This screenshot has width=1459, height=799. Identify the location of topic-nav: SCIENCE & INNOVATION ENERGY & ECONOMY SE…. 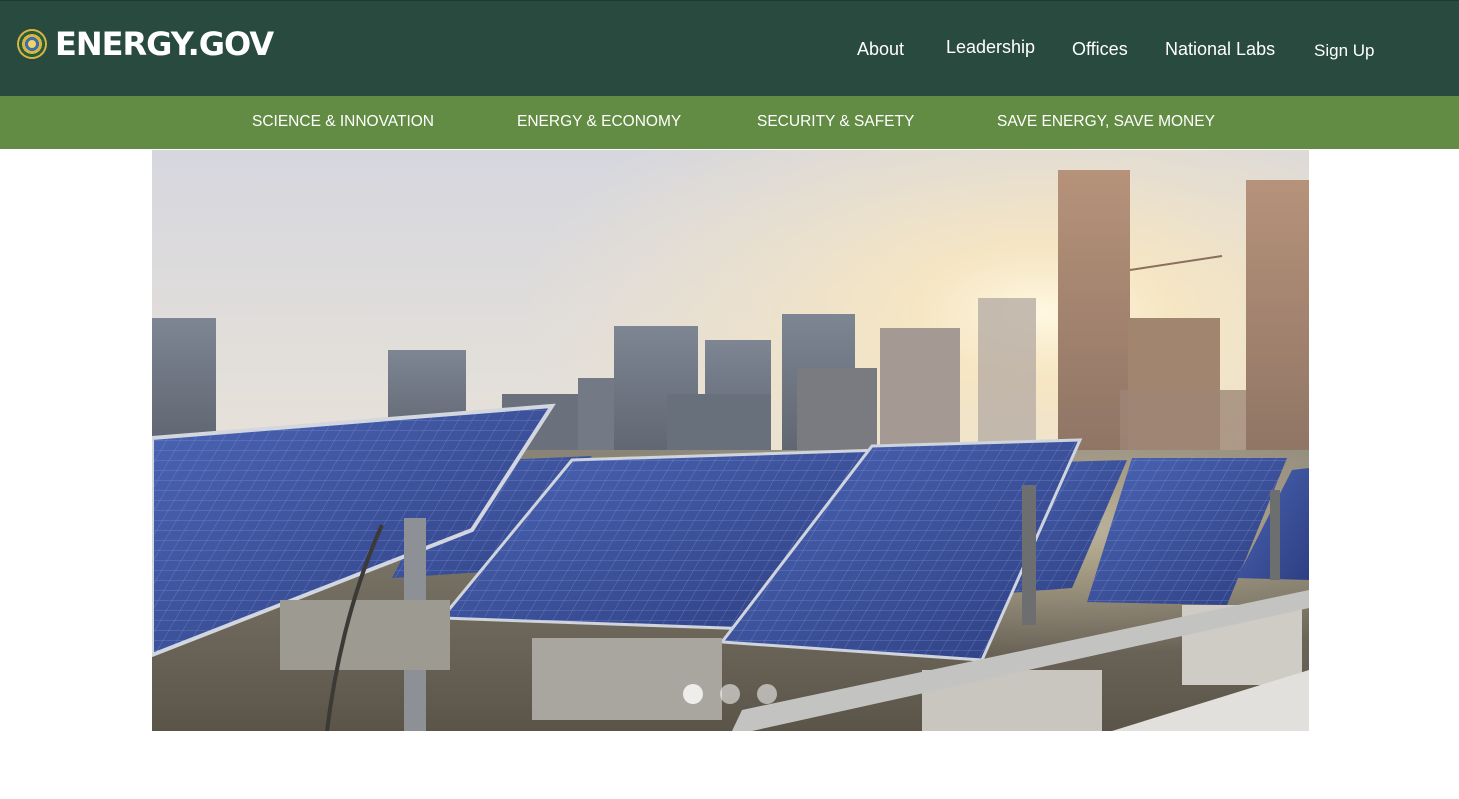
(729, 122).